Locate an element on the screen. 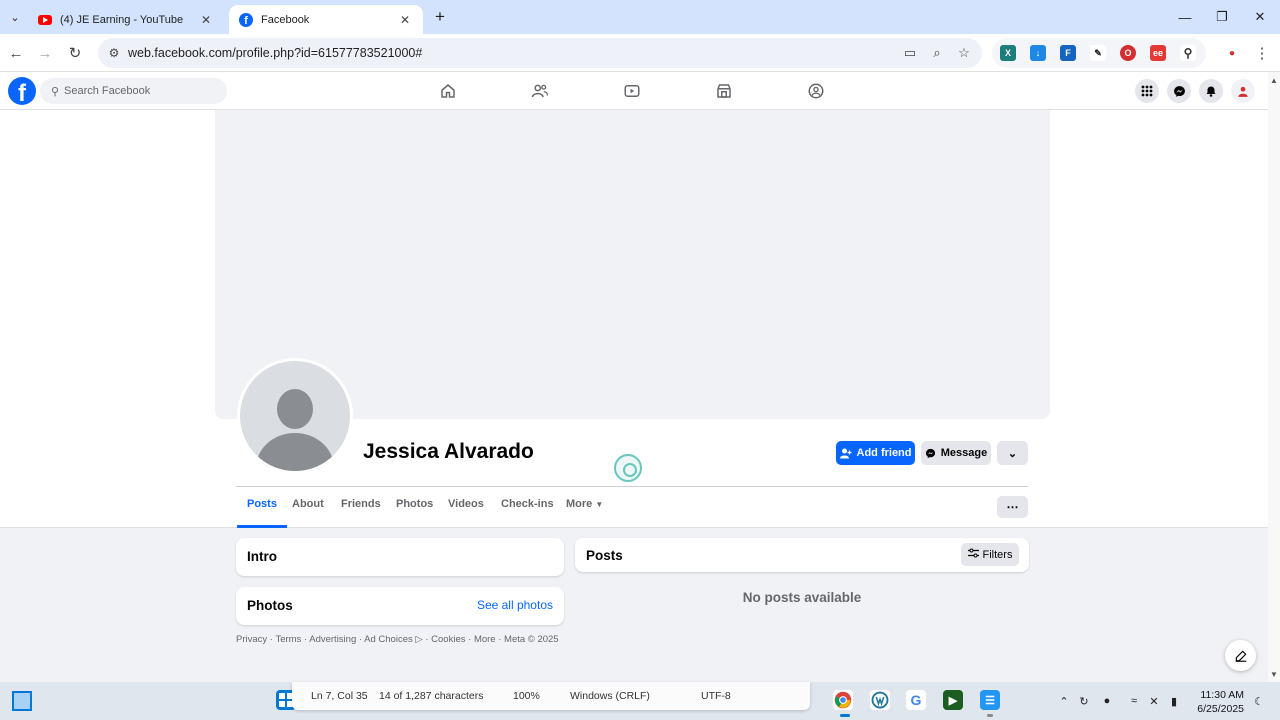 The width and height of the screenshot is (1280, 720). notifications-moon-icon: ☾ is located at coordinates (1259, 701).